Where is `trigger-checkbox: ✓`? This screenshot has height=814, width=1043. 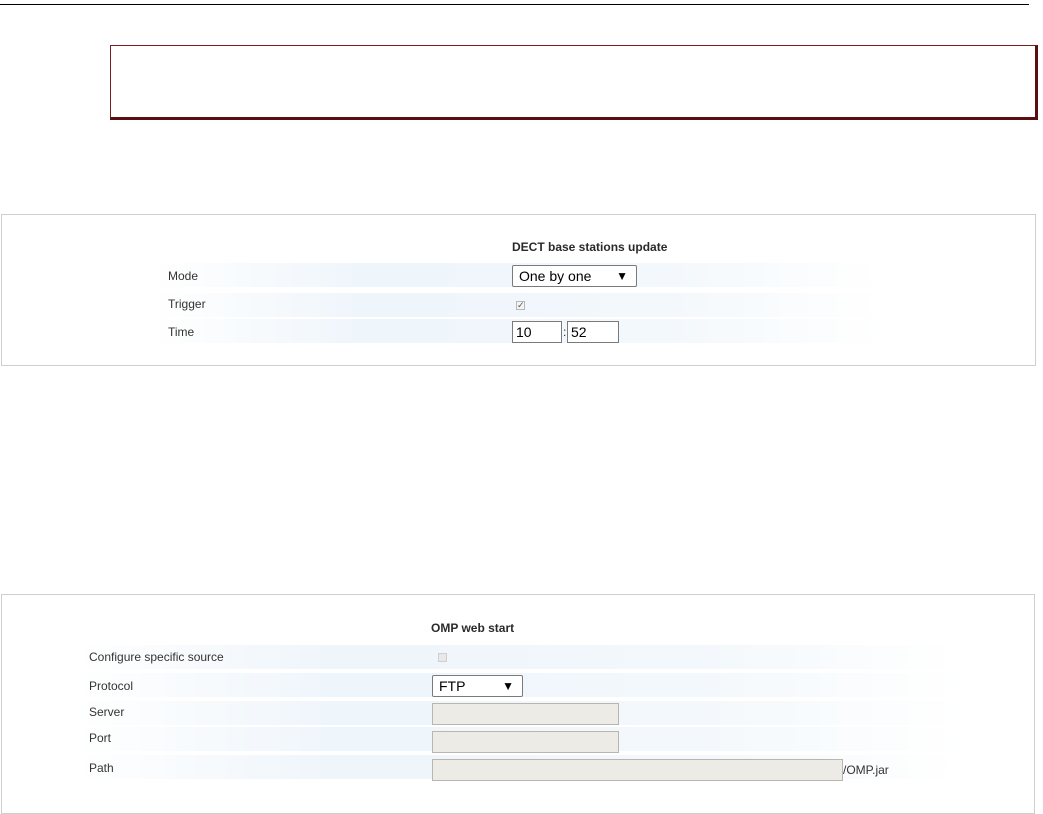 trigger-checkbox: ✓ is located at coordinates (520, 305).